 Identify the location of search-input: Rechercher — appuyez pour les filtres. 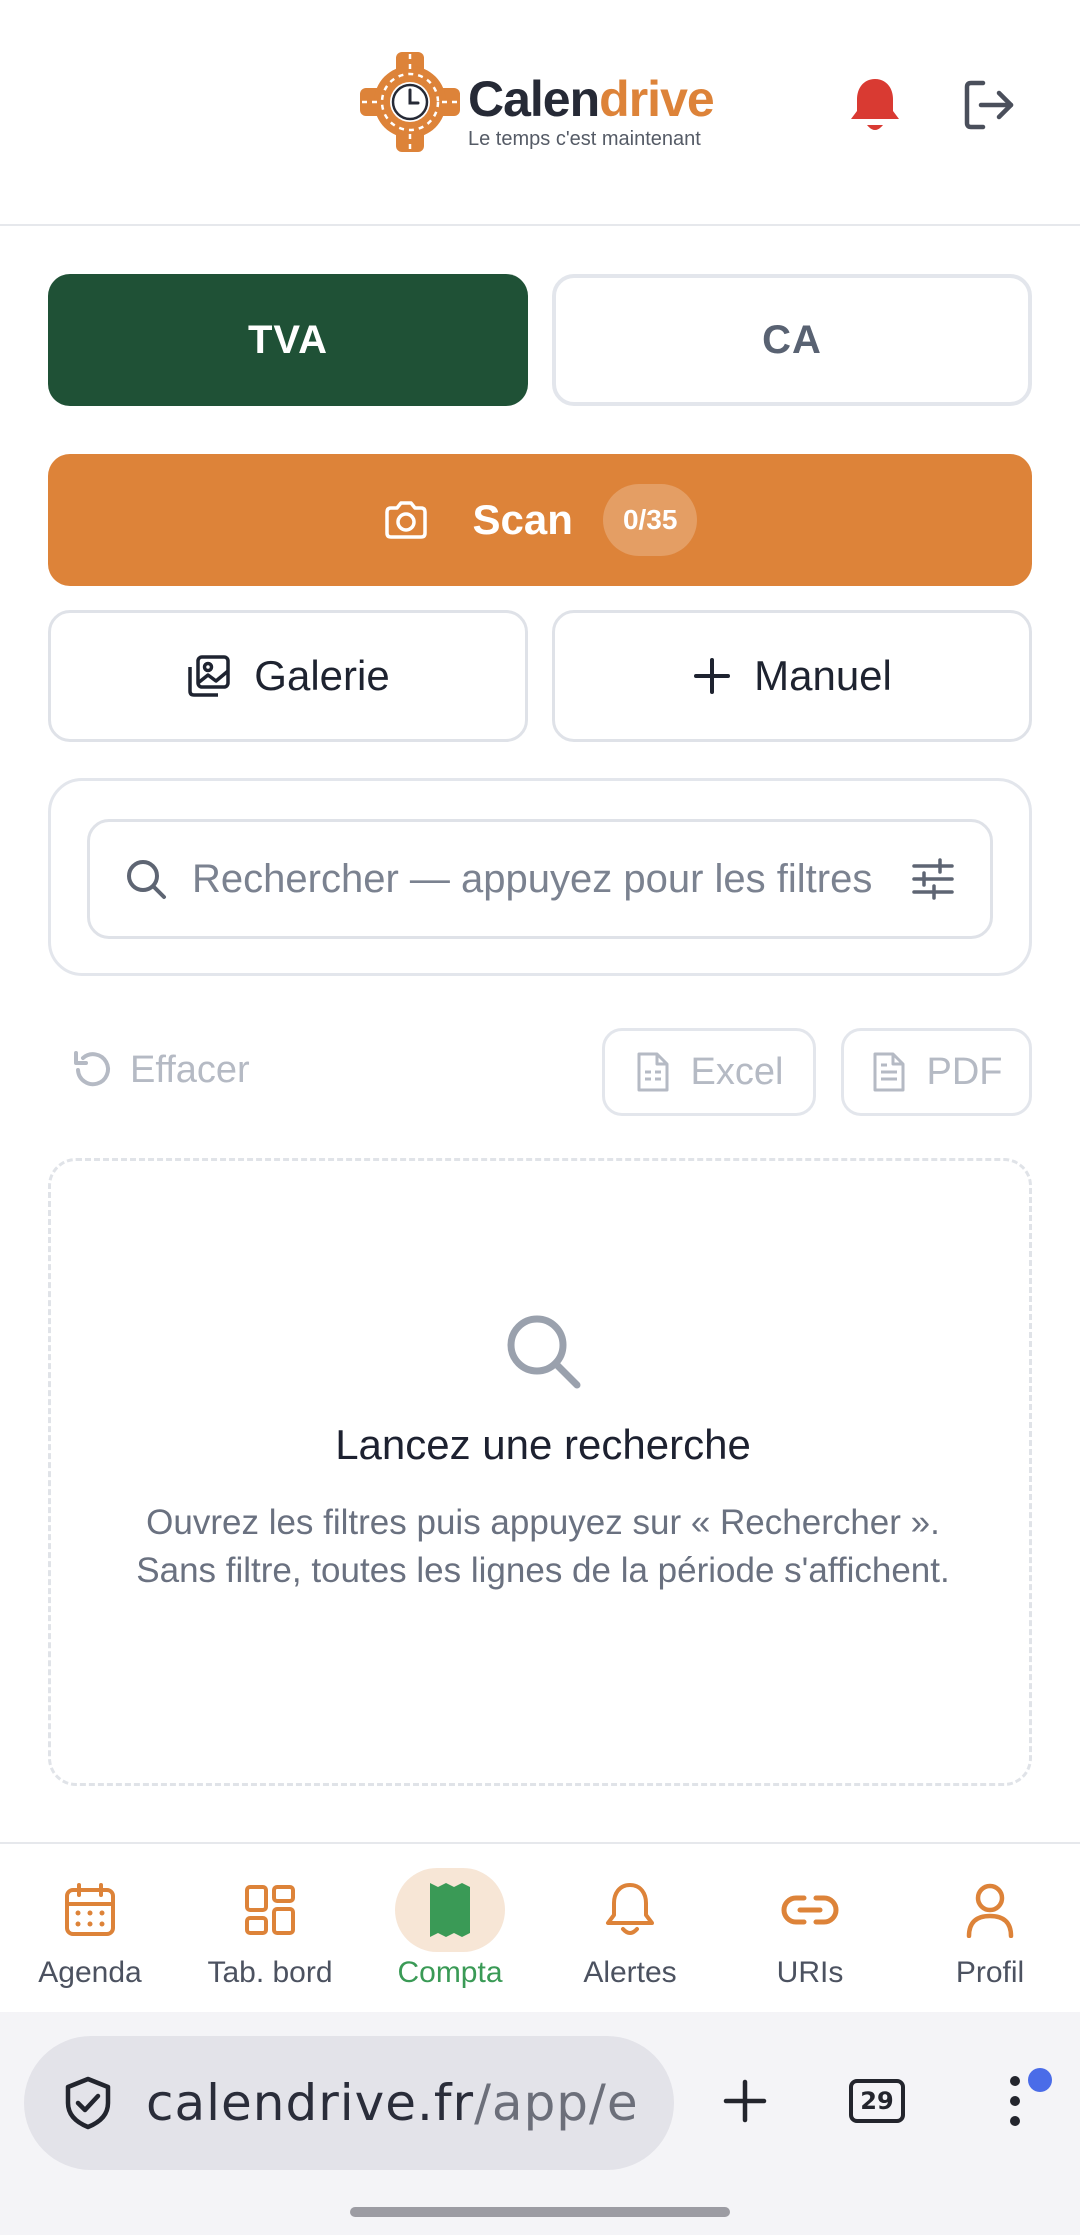
(540, 879).